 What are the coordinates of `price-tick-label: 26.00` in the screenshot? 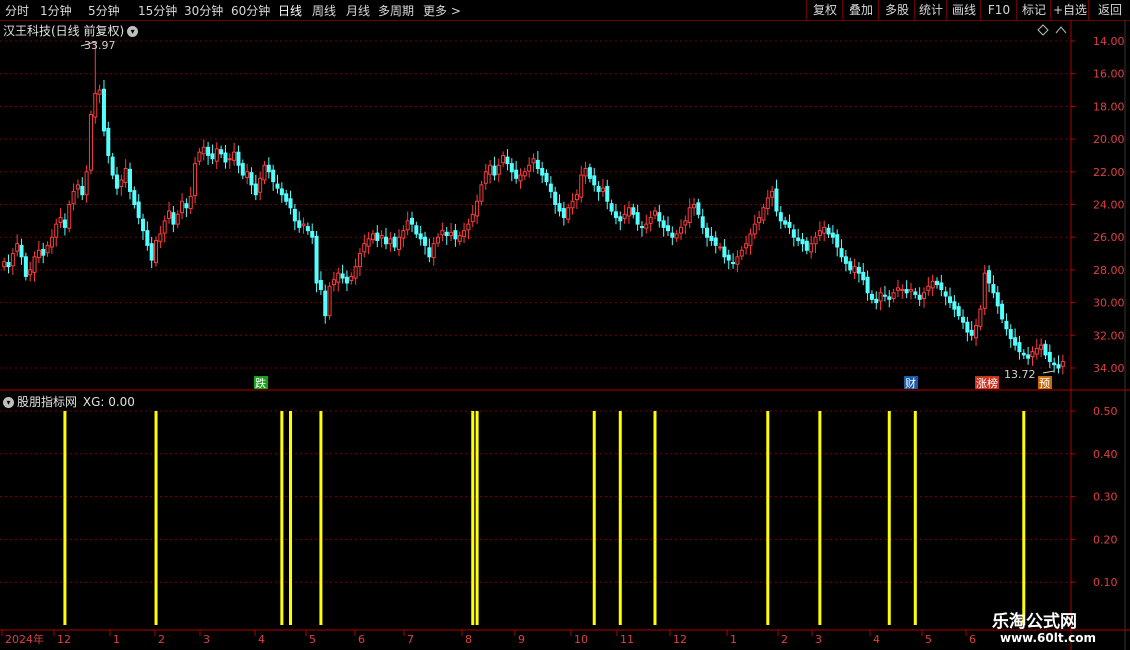 It's located at (1109, 237).